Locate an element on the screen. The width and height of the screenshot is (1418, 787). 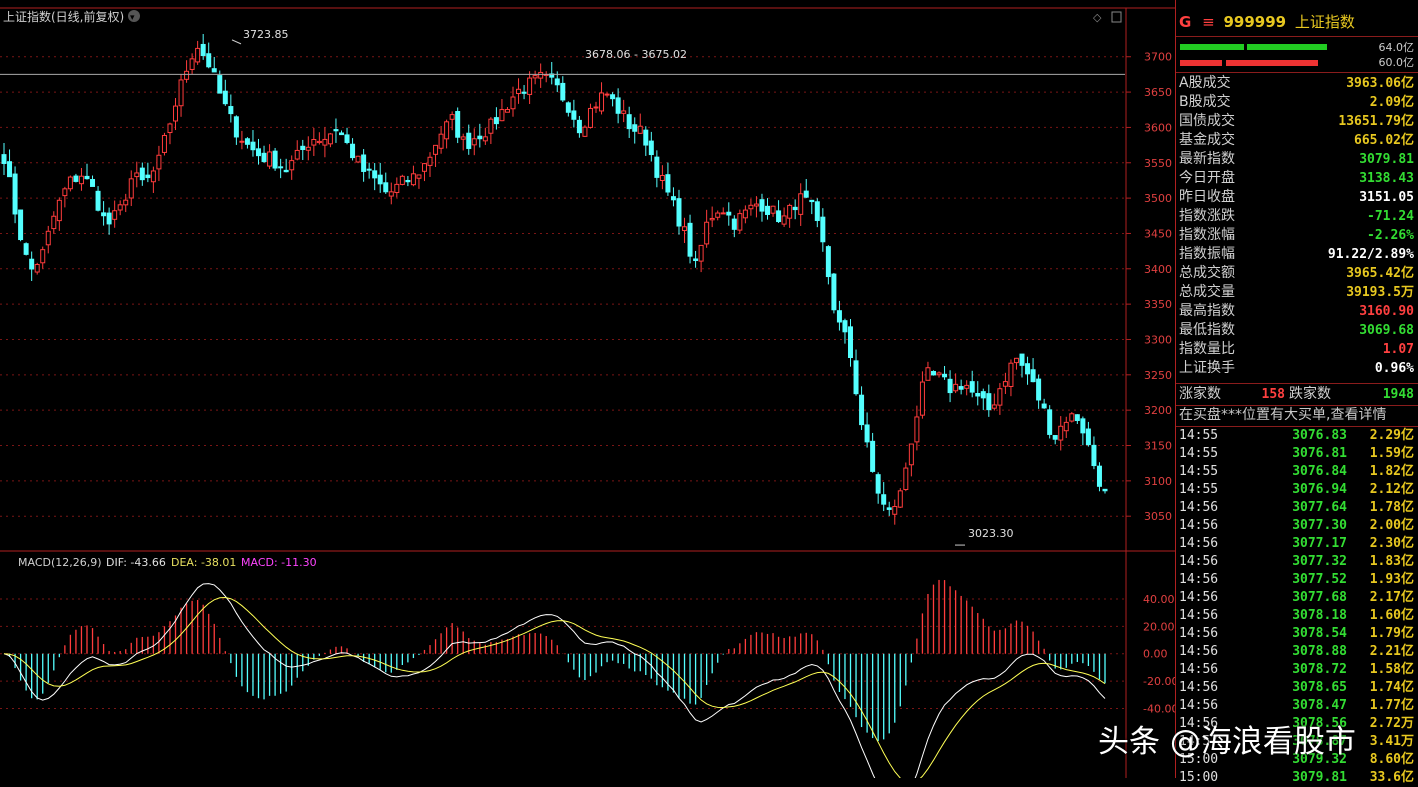
tick-row: 14:56 3078.72 1.58亿 is located at coordinates (1296, 670).